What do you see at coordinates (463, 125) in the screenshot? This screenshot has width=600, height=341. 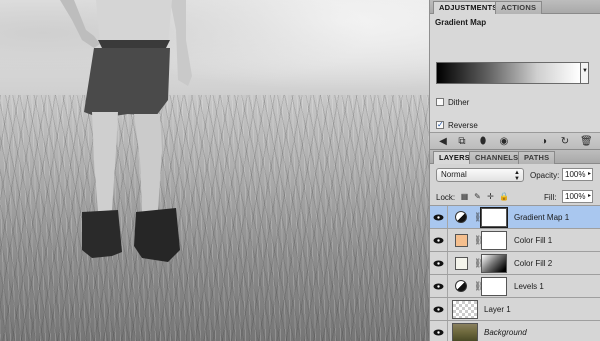 I see `reverse-label: Reverse` at bounding box center [463, 125].